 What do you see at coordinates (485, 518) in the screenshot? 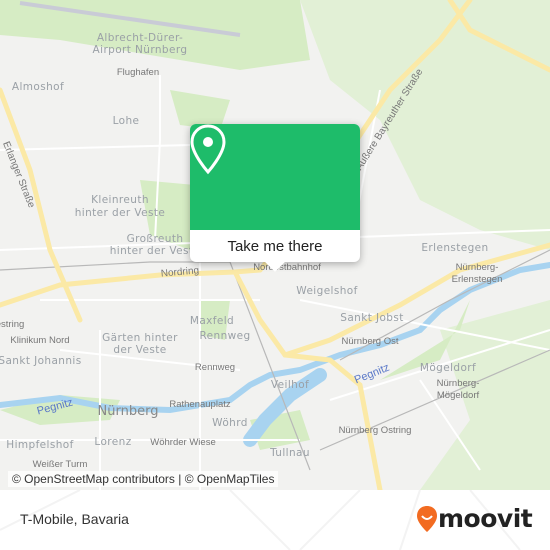
I see `moovit-wordmark: moovit` at bounding box center [485, 518].